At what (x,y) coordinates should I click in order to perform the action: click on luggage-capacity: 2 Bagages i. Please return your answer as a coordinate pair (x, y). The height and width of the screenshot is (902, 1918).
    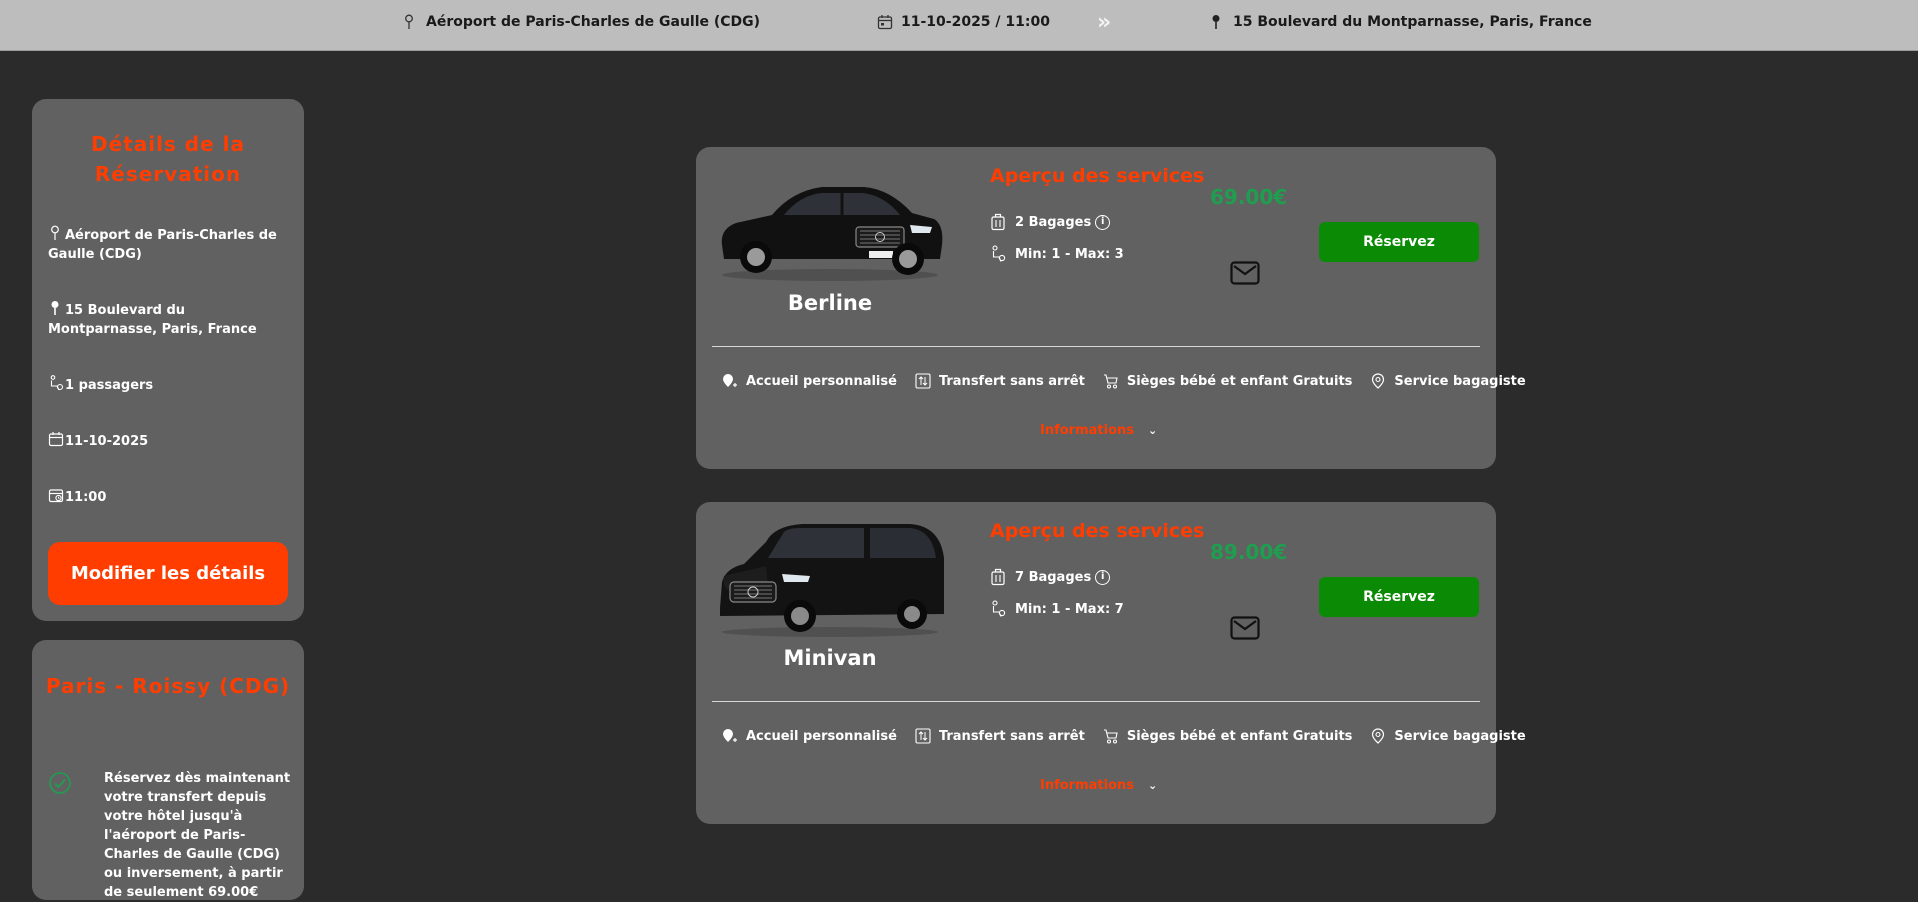
    Looking at the image, I should click on (1050, 222).